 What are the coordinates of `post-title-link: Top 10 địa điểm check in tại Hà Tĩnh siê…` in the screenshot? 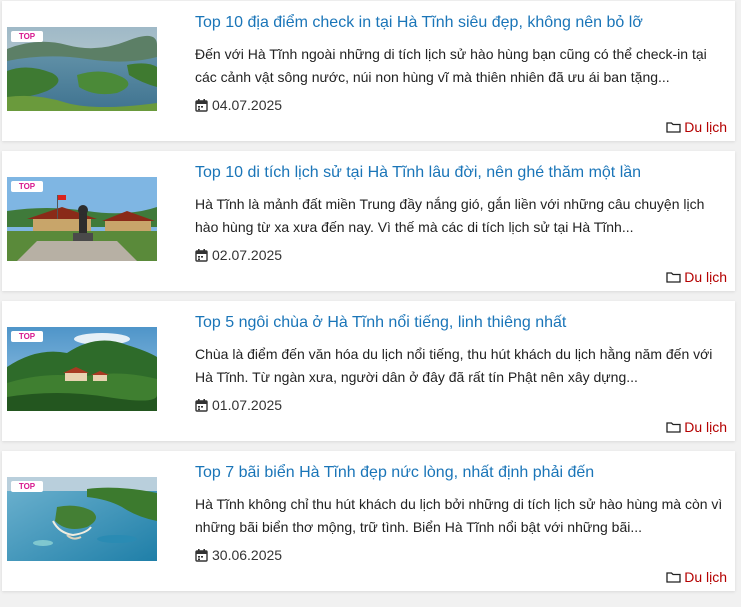 It's located at (419, 23).